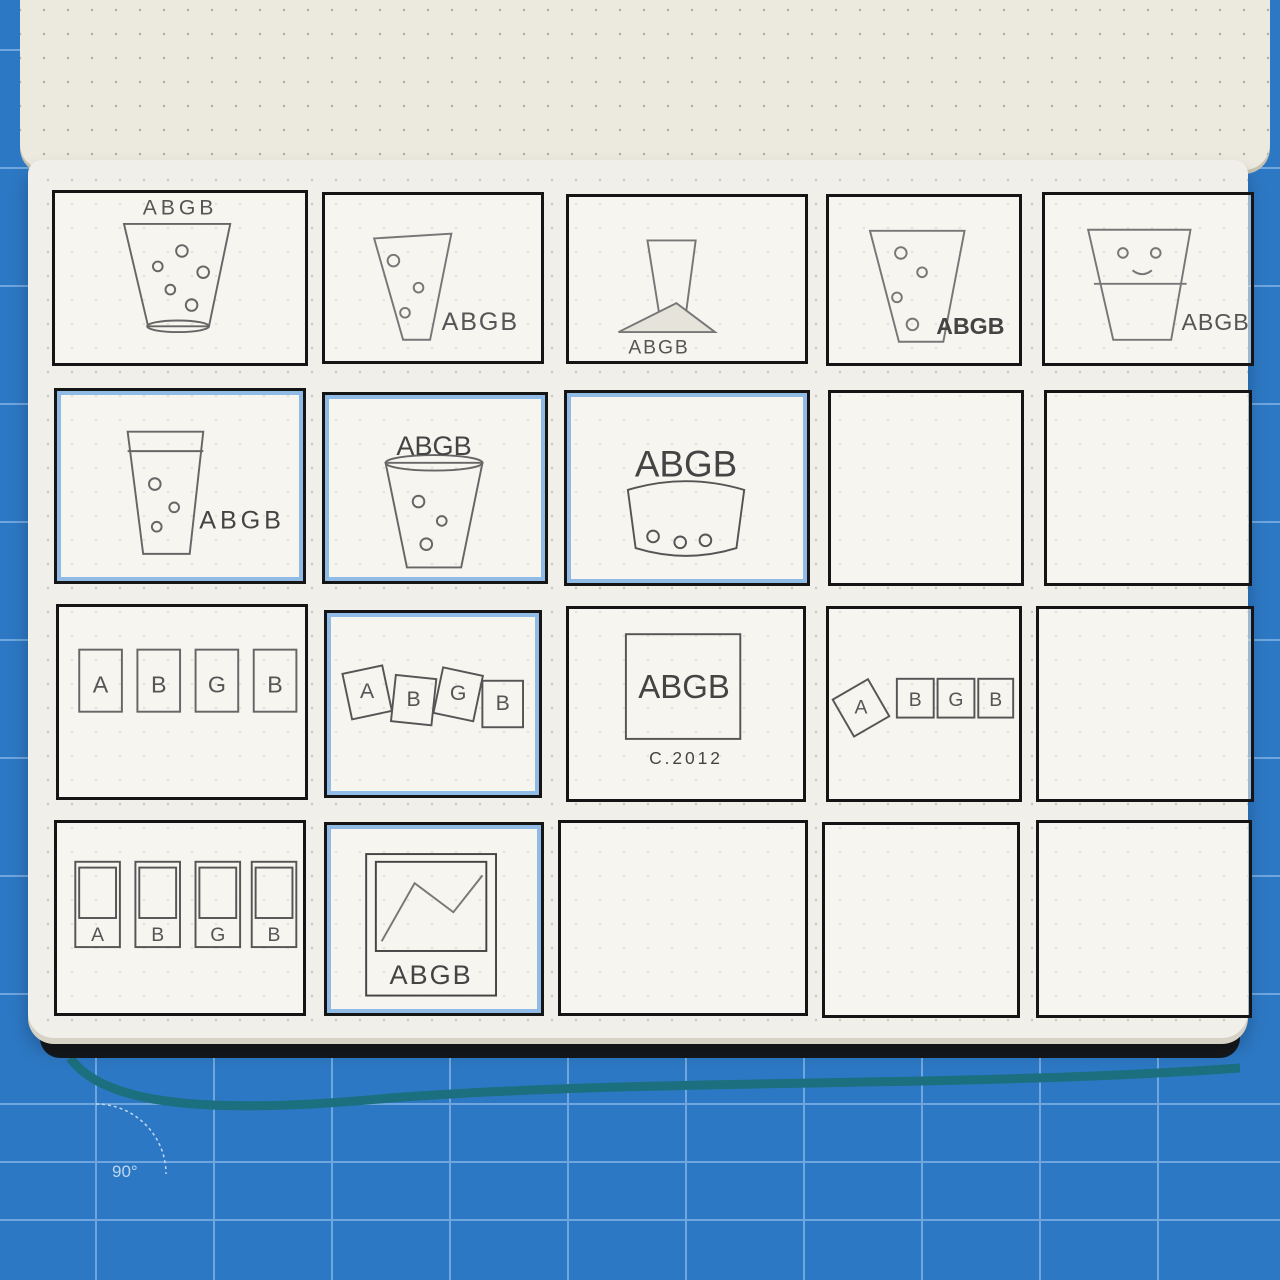  Describe the element at coordinates (1145, 704) in the screenshot. I see `sketch-r3c5` at that location.